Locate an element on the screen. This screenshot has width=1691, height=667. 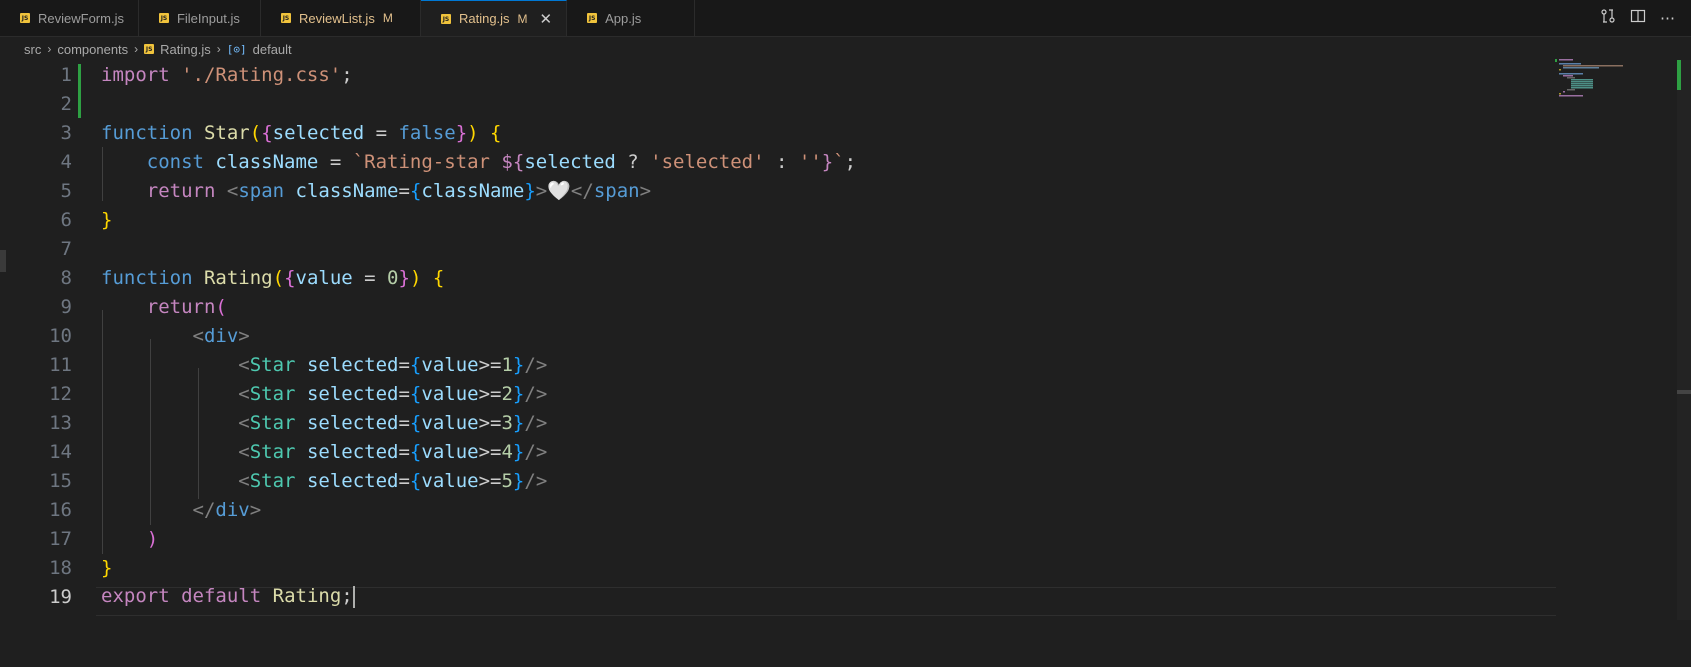
compare-changes-icon is located at coordinates (1608, 18).